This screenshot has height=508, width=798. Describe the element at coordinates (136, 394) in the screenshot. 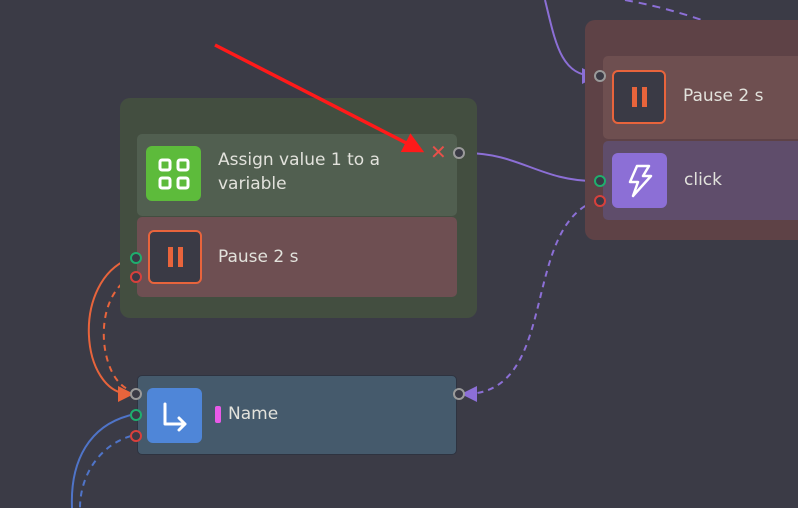

I see `port-name-in` at that location.